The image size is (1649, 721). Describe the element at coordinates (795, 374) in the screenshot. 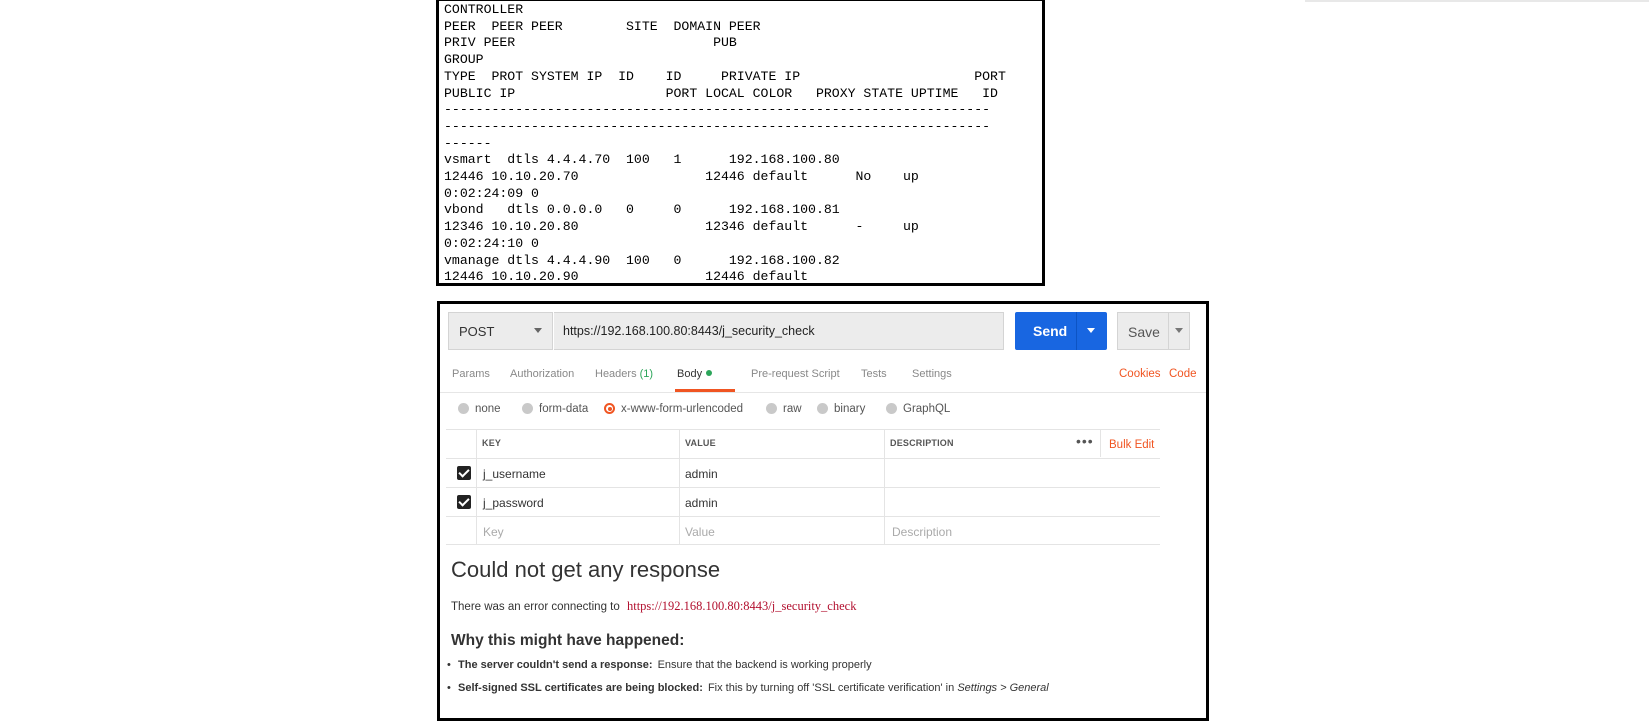

I see `tab-prerequest-script: Pre-request Script` at that location.